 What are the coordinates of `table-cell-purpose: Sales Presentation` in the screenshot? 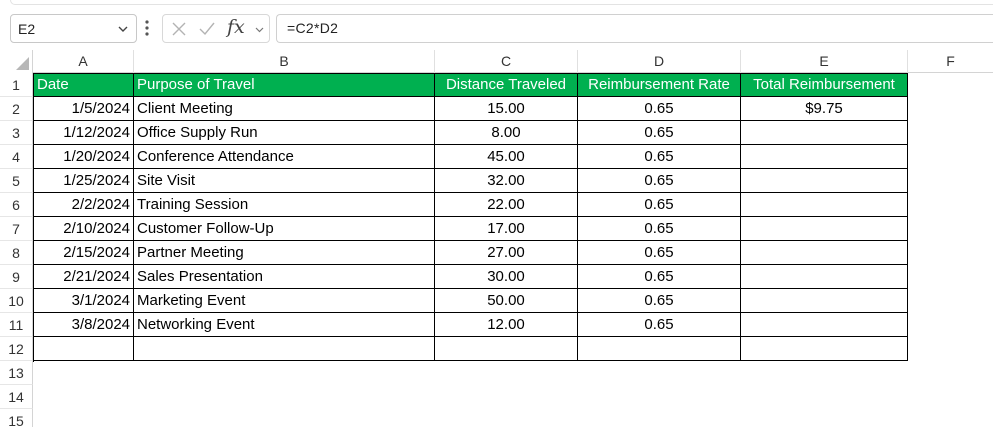 It's located at (284, 277).